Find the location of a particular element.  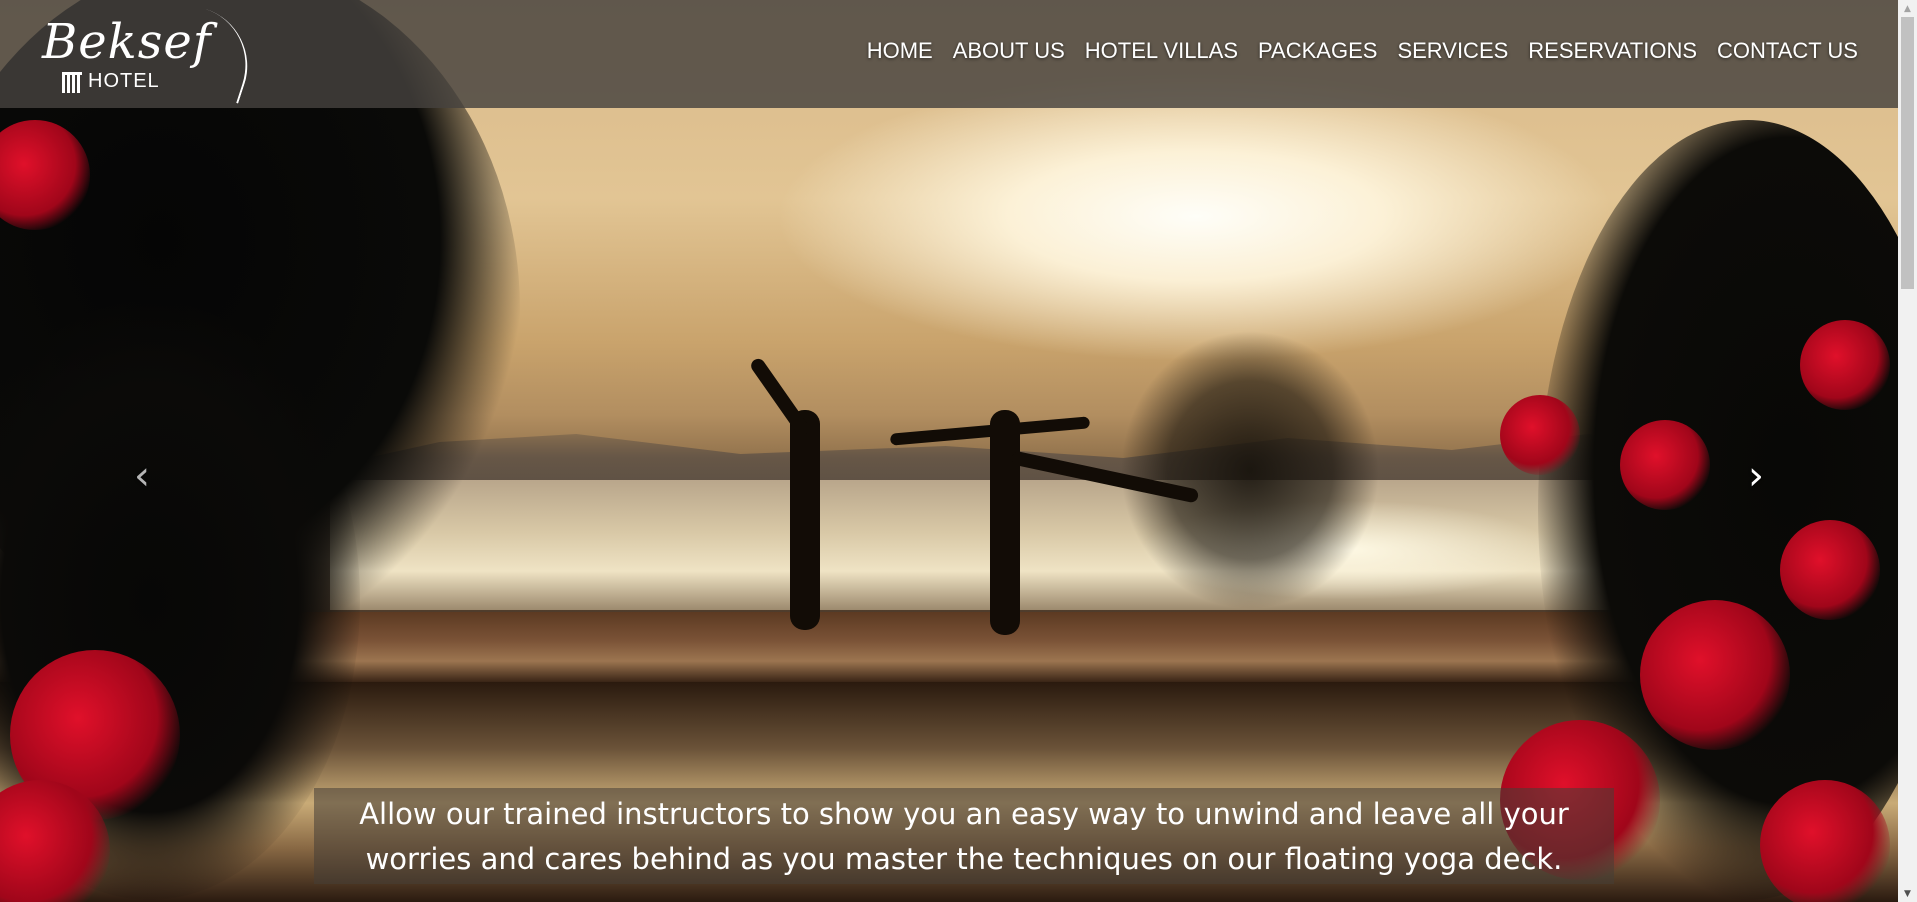

hotel-logo: Beksef HOTEL is located at coordinates (151, 56).